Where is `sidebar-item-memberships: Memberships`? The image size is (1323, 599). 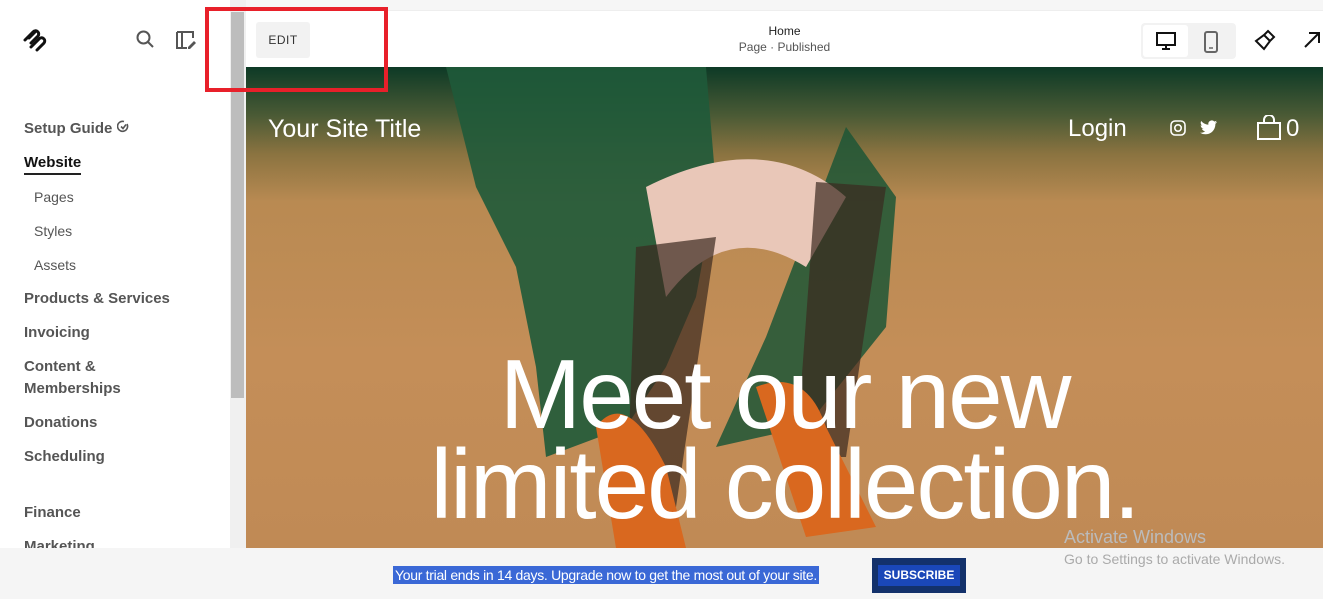
sidebar-item-memberships: Memberships is located at coordinates (124, 397).